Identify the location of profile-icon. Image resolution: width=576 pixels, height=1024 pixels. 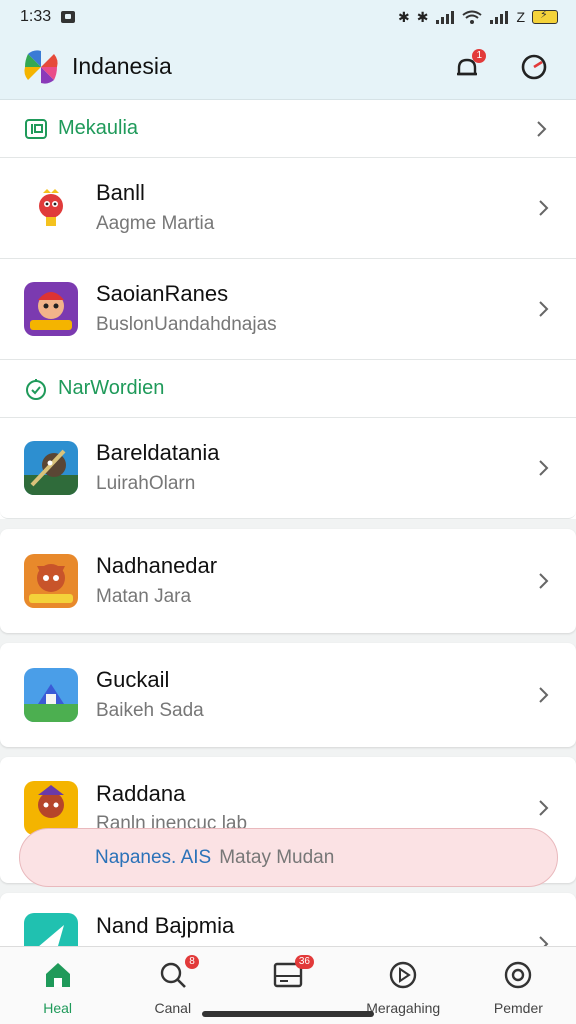
(518, 975).